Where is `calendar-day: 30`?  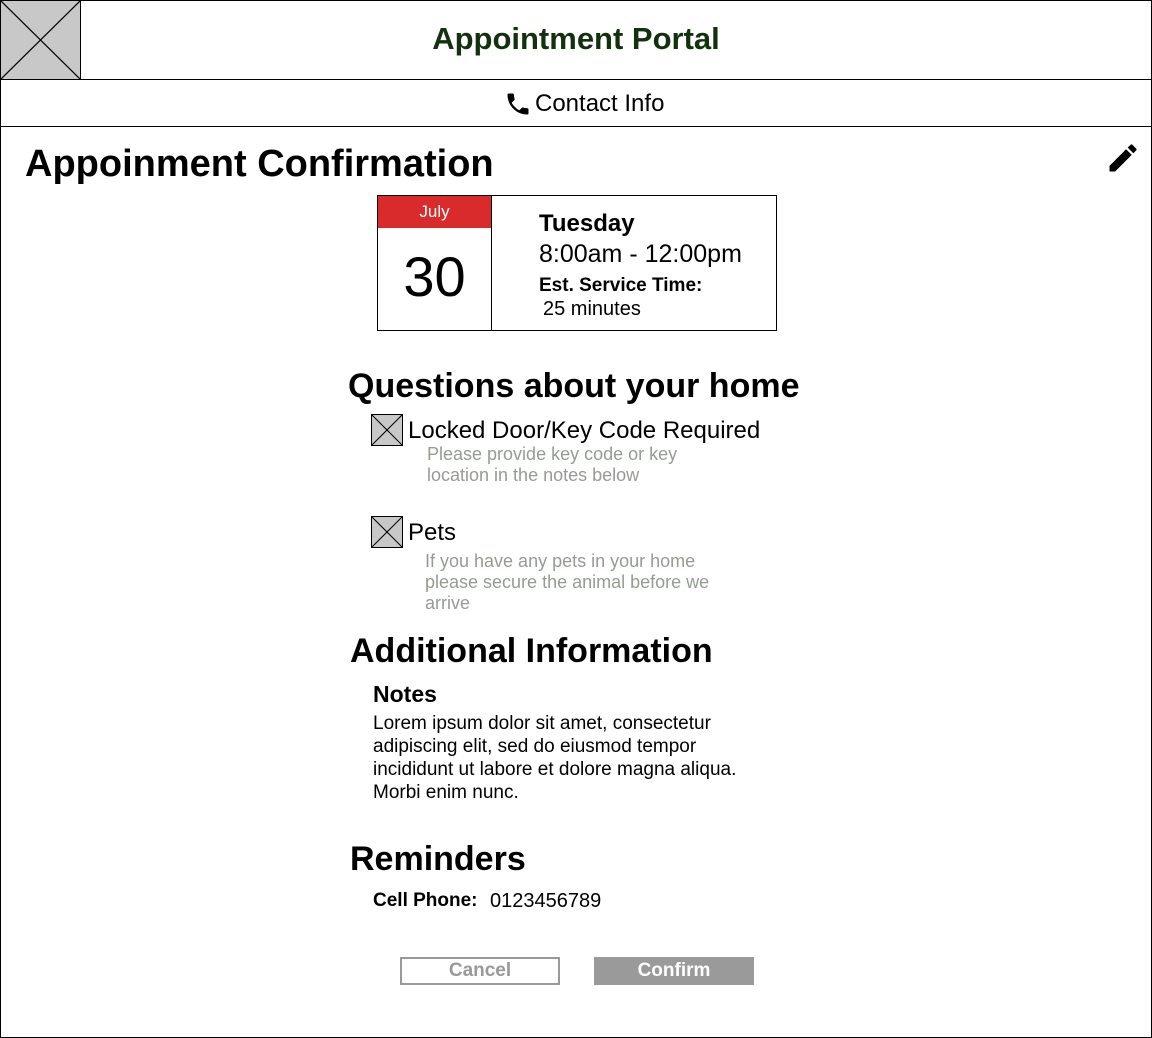
calendar-day: 30 is located at coordinates (434, 276).